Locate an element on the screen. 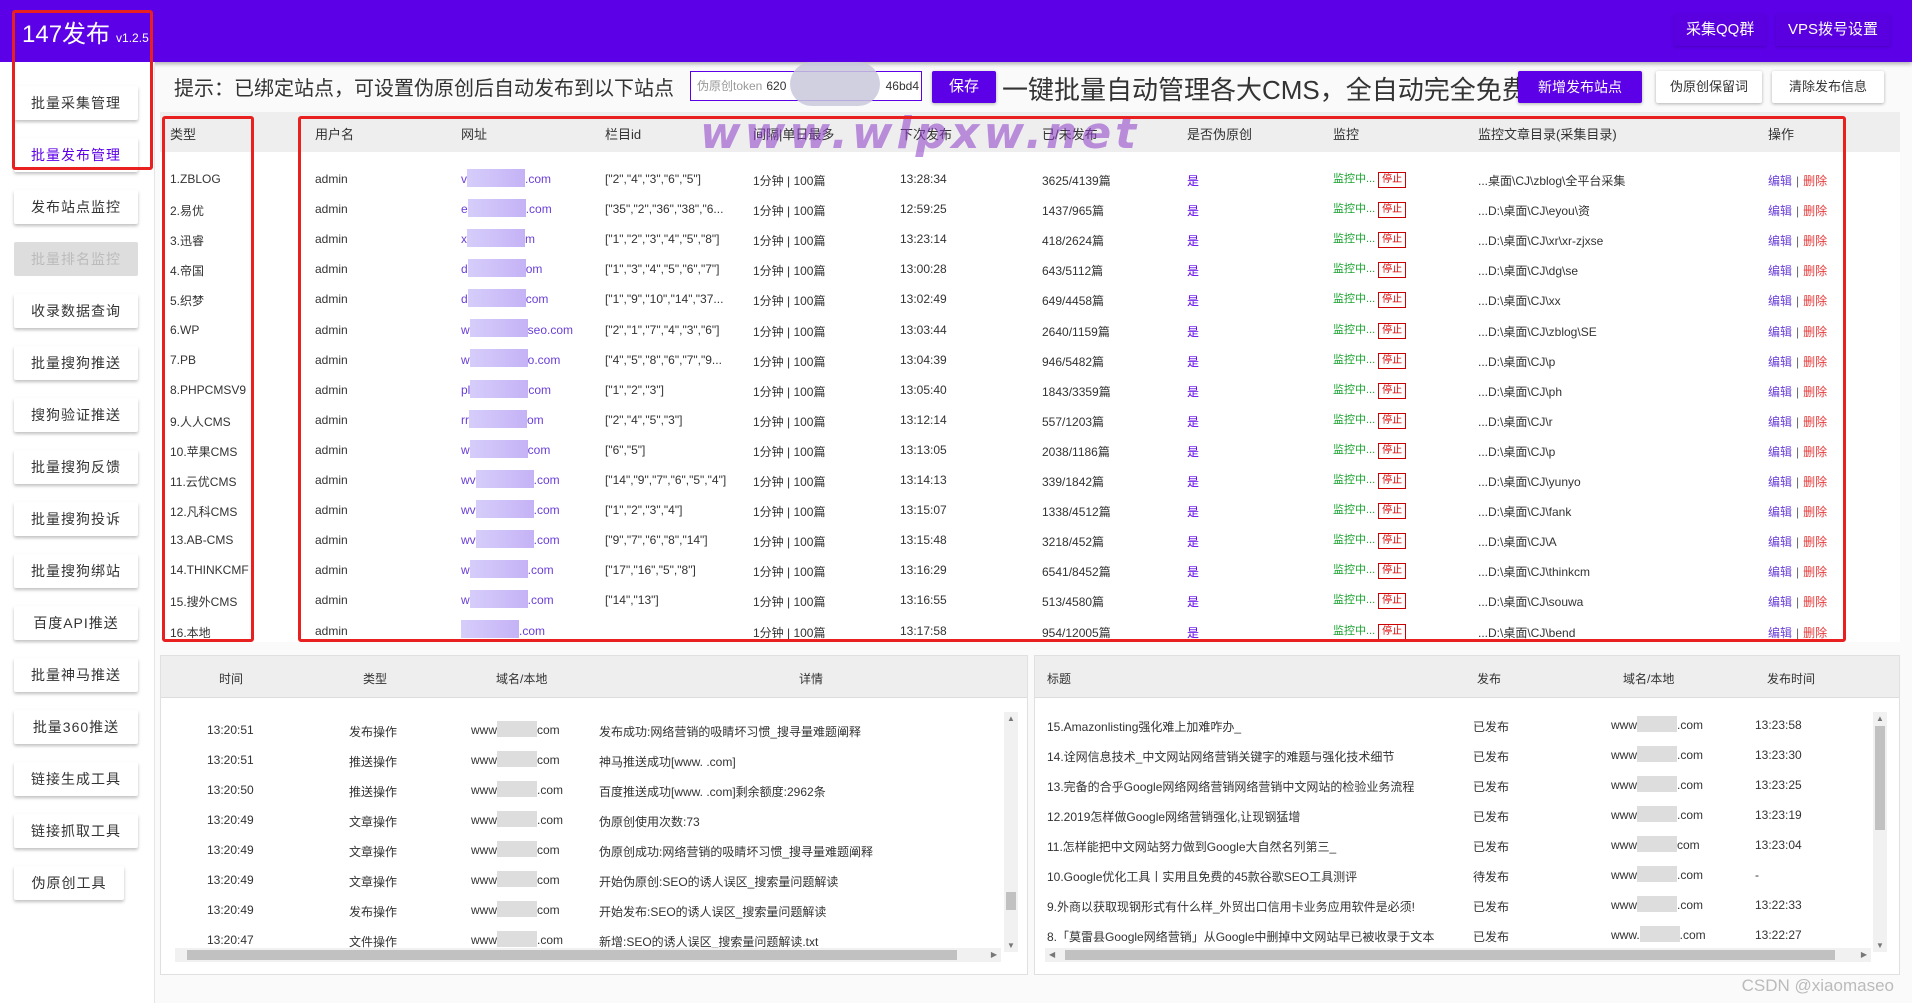 Image resolution: width=1912 pixels, height=1003 pixels. sidebar-item: 批量搜狗绑站 is located at coordinates (76, 571).